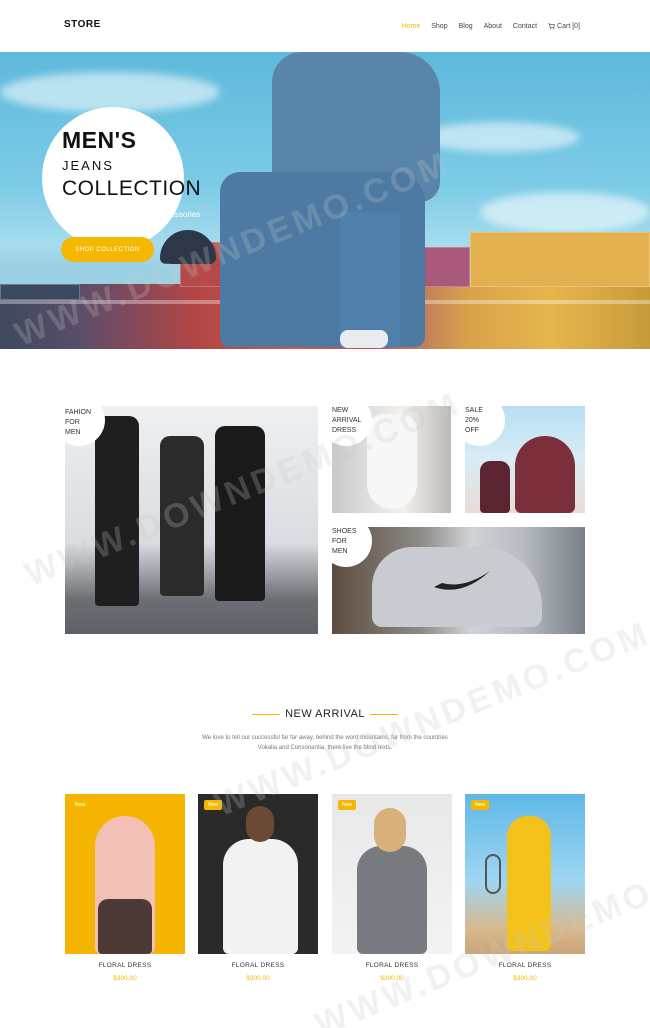 The height and width of the screenshot is (1028, 650). Describe the element at coordinates (411, 26) in the screenshot. I see `nav-home: Home` at that location.